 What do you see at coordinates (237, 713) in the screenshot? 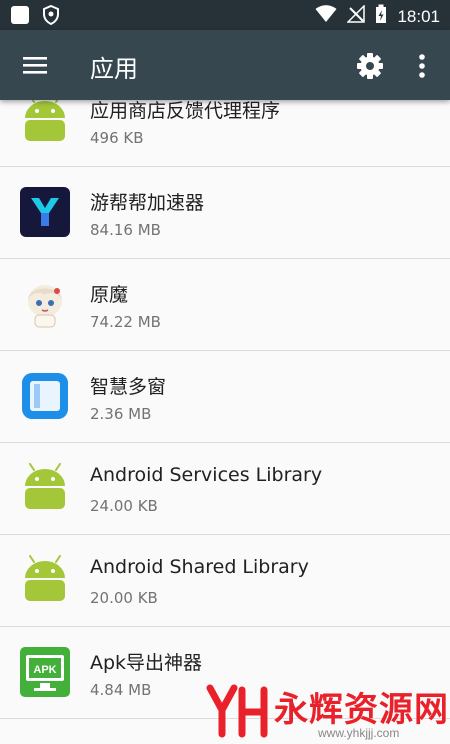
I see `watermark-logo-icon` at bounding box center [237, 713].